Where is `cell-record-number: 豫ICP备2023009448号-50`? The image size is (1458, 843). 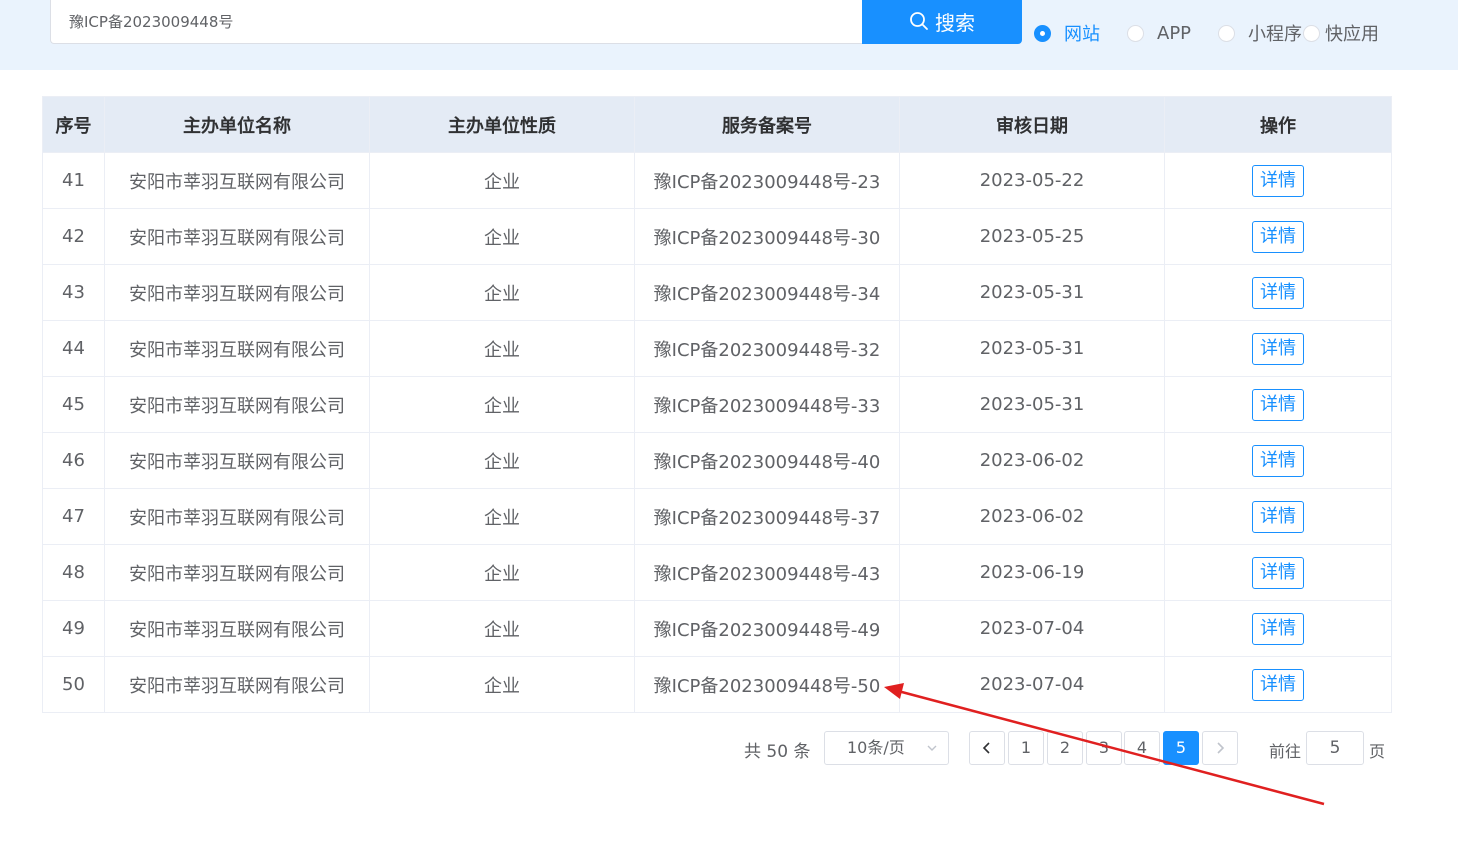 cell-record-number: 豫ICP备2023009448号-50 is located at coordinates (767, 684).